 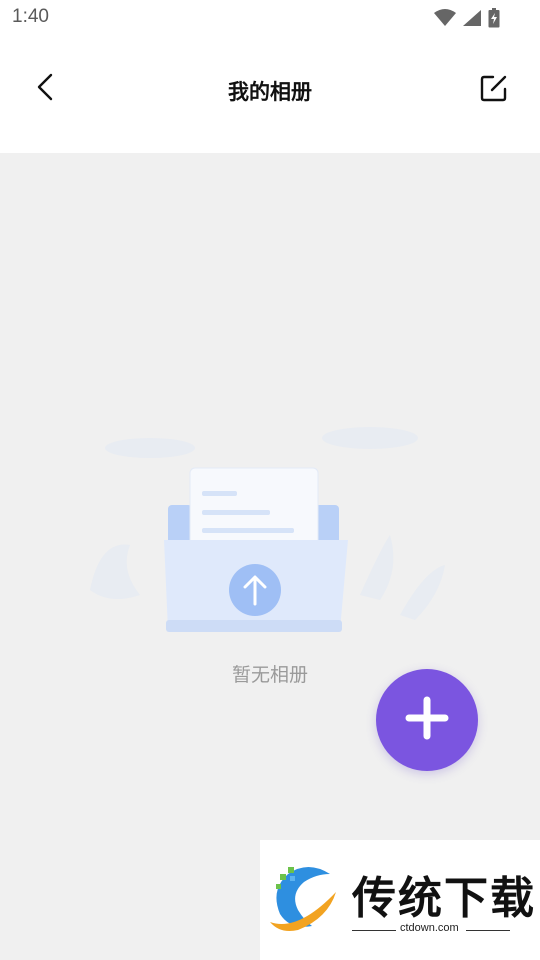 I want to click on wifi-icon, so click(x=445, y=18).